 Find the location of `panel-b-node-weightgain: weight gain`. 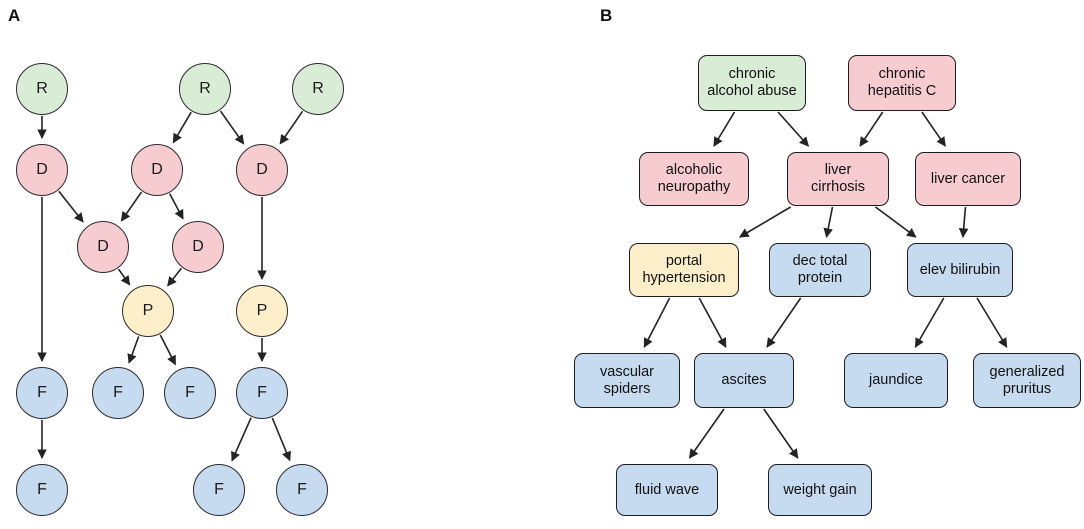

panel-b-node-weightgain: weight gain is located at coordinates (820, 490).